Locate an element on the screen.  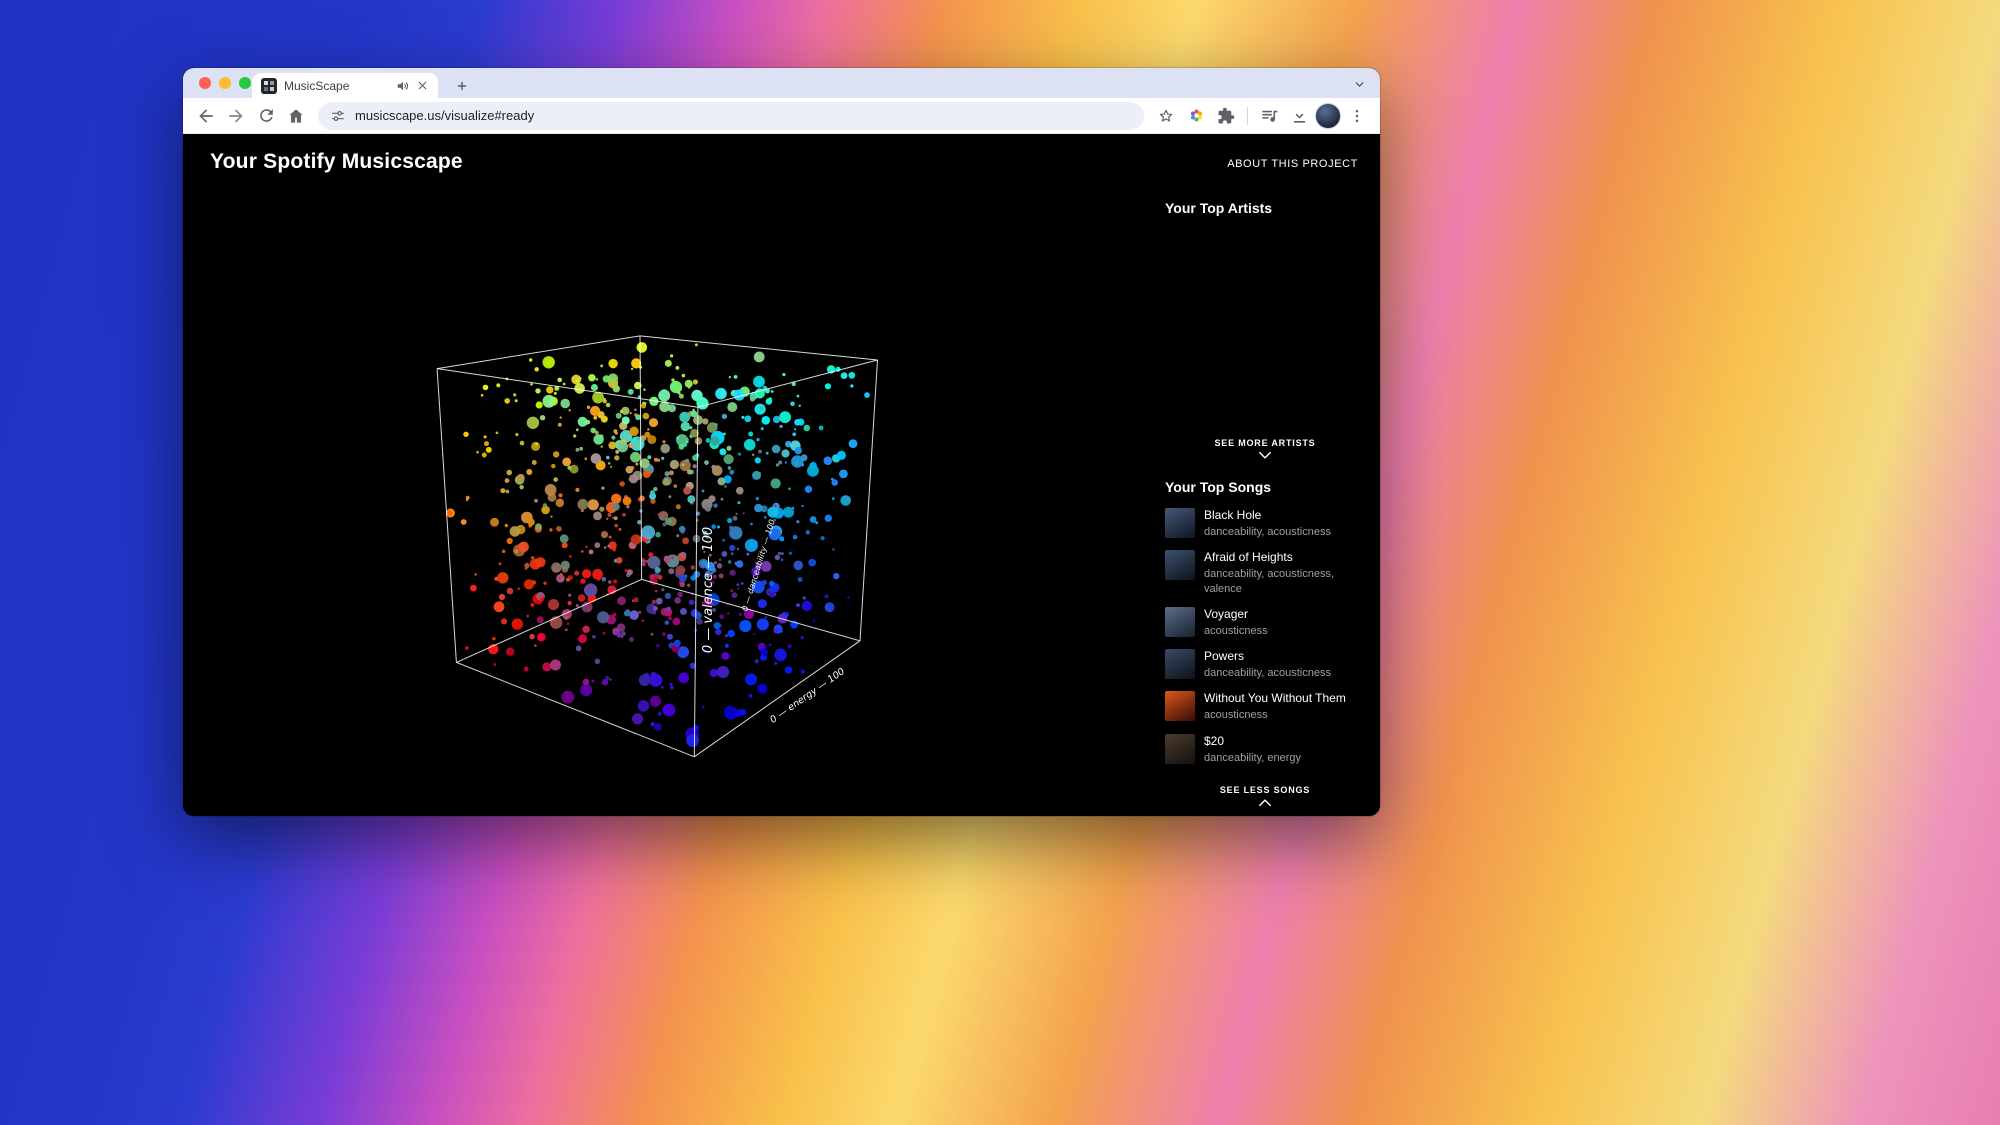
colorwheel-icon is located at coordinates (1196, 115).